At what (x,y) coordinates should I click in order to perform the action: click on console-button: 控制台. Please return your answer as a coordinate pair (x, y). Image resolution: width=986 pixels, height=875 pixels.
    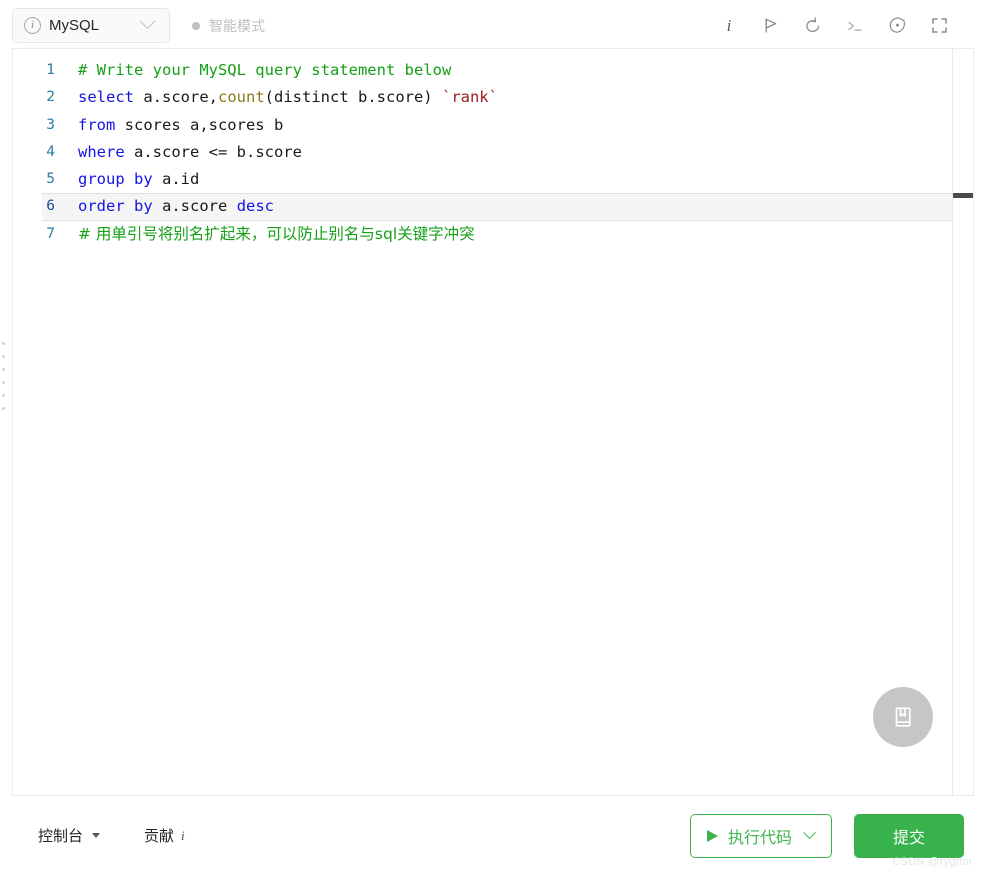
    Looking at the image, I should click on (69, 835).